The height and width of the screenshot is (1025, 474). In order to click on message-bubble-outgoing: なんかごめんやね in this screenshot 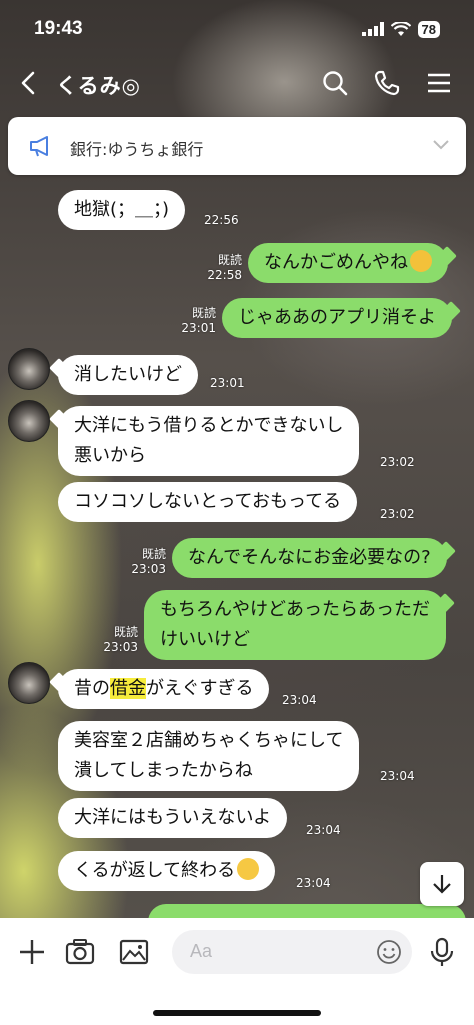, I will do `click(348, 263)`.